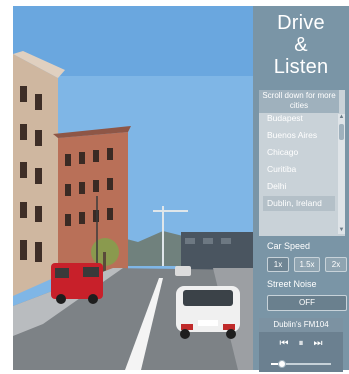 Image resolution: width=349 pixels, height=374 pixels. What do you see at coordinates (301, 325) in the screenshot?
I see `station-name: Dublin's FM104` at bounding box center [301, 325].